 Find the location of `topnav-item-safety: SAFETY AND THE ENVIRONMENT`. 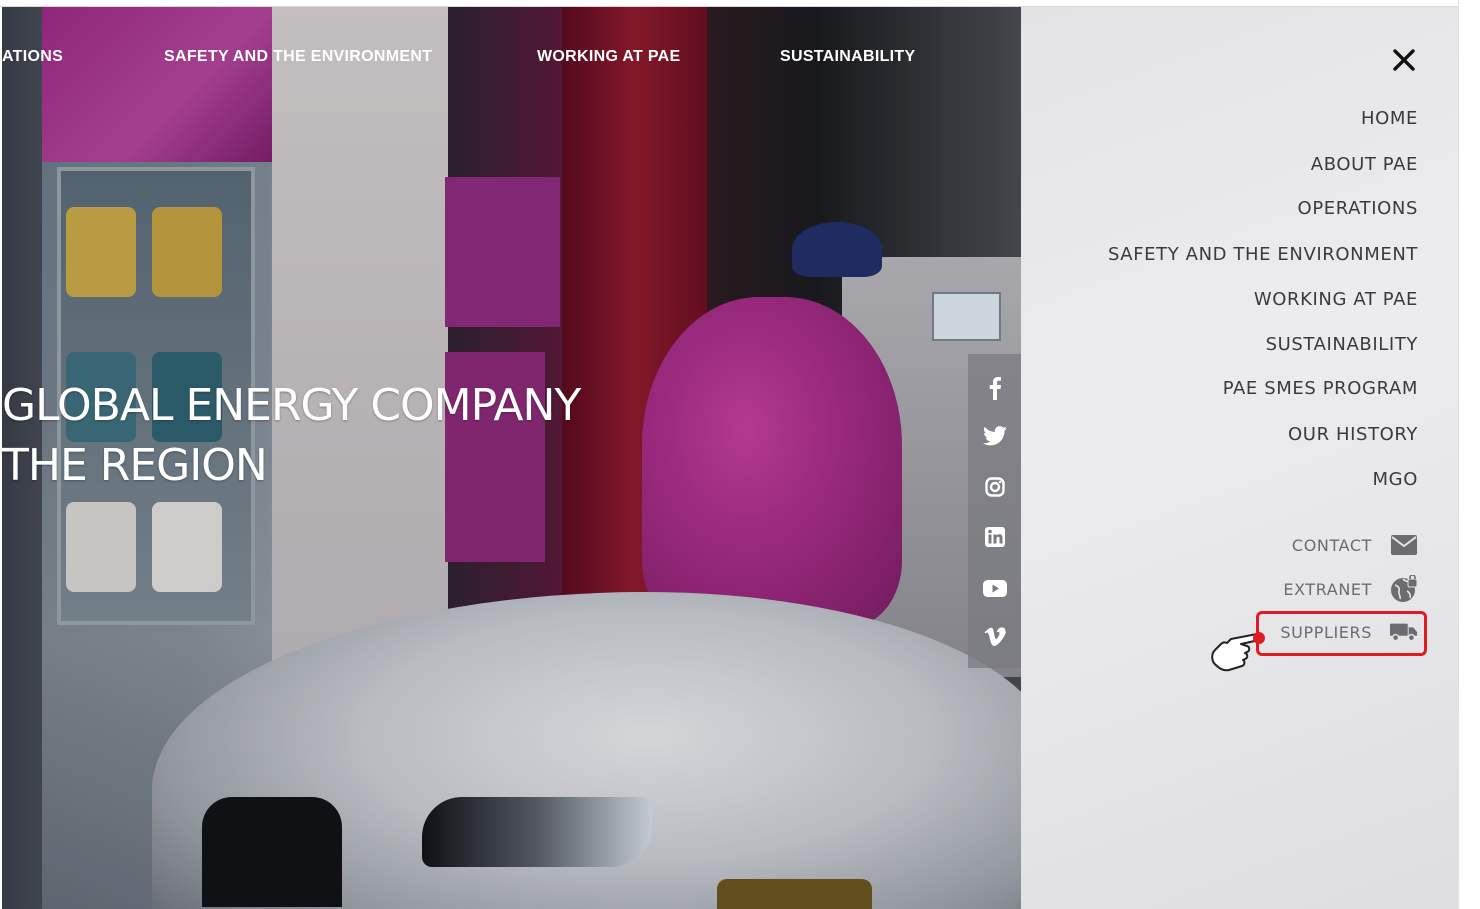

topnav-item-safety: SAFETY AND THE ENVIRONMENT is located at coordinates (298, 57).